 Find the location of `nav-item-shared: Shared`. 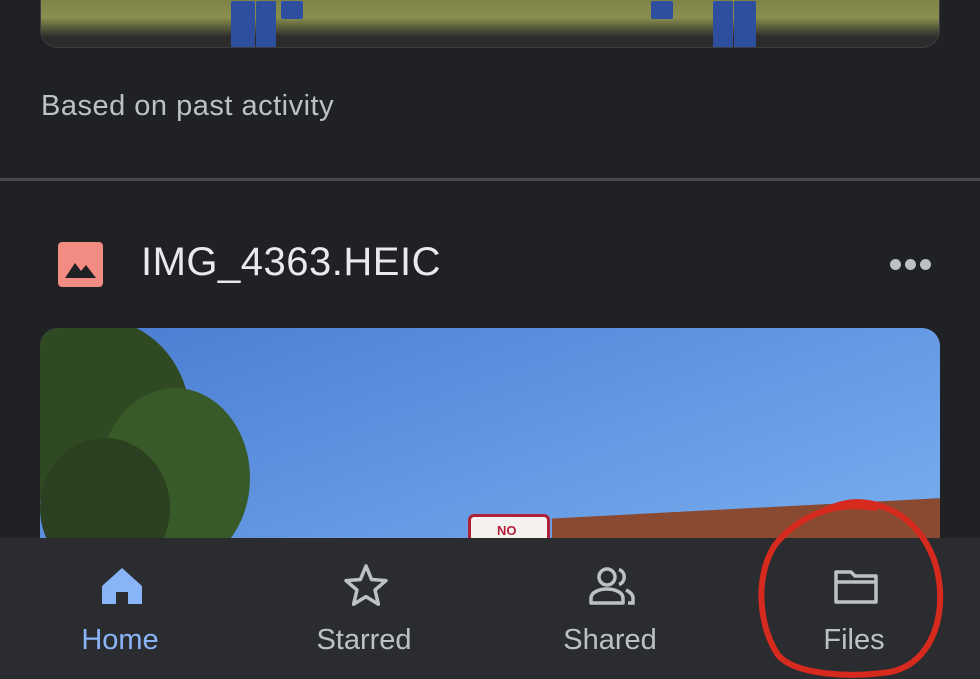

nav-item-shared: Shared is located at coordinates (610, 608).